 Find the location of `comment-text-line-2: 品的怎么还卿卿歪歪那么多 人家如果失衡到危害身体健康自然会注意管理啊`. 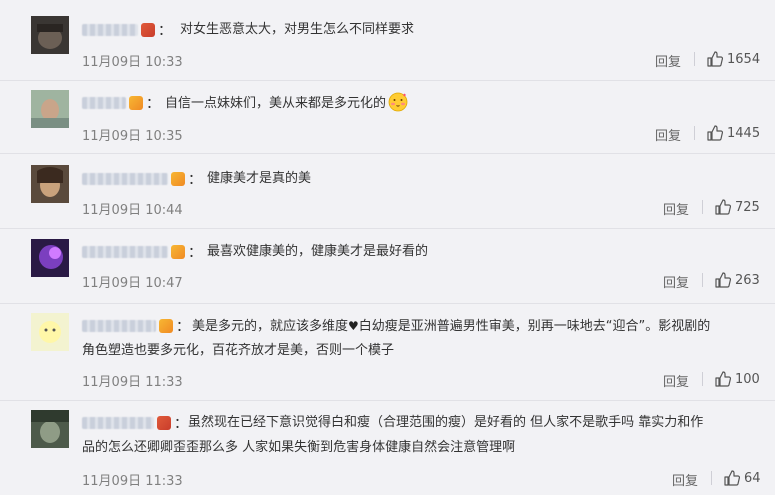

comment-text-line-2: 品的怎么还卿卿歪歪那么多 人家如果失衡到危害身体健康自然会注意管理啊 is located at coordinates (299, 447).